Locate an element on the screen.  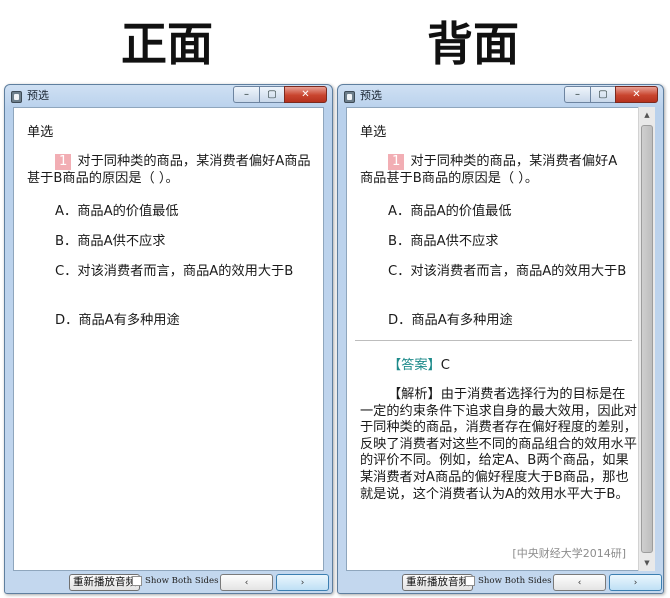
scrollbar-thumb is located at coordinates (647, 339).